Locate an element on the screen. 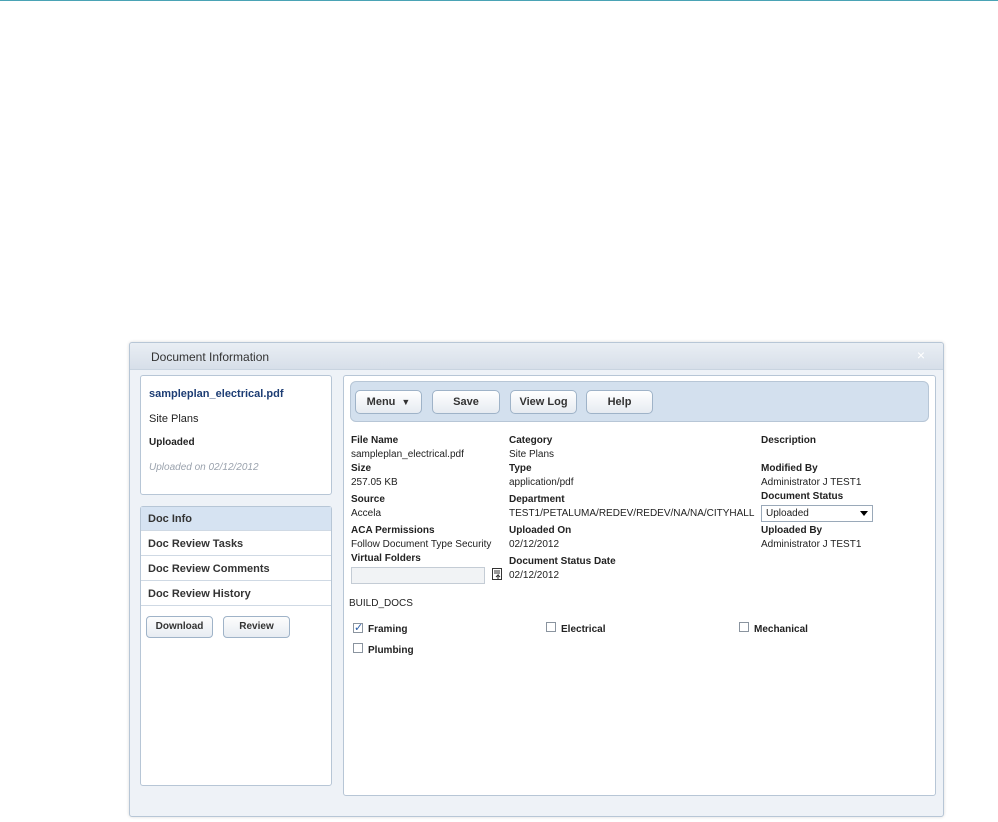 Image resolution: width=998 pixels, height=822 pixels. review-button: Review is located at coordinates (256, 627).